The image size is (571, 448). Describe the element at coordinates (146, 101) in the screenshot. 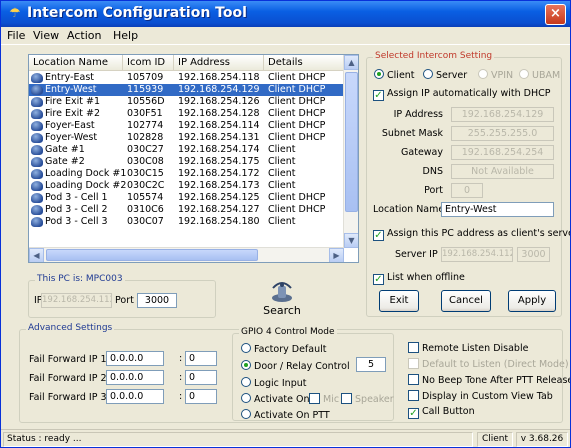

I see `row-id: 10556D` at that location.